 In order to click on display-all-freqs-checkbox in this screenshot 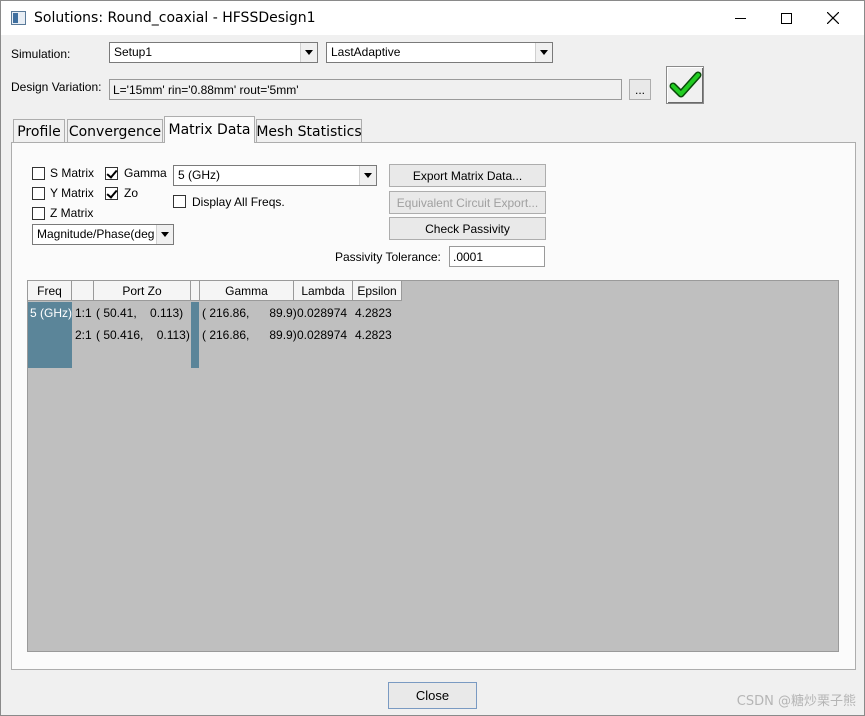, I will do `click(179, 201)`.